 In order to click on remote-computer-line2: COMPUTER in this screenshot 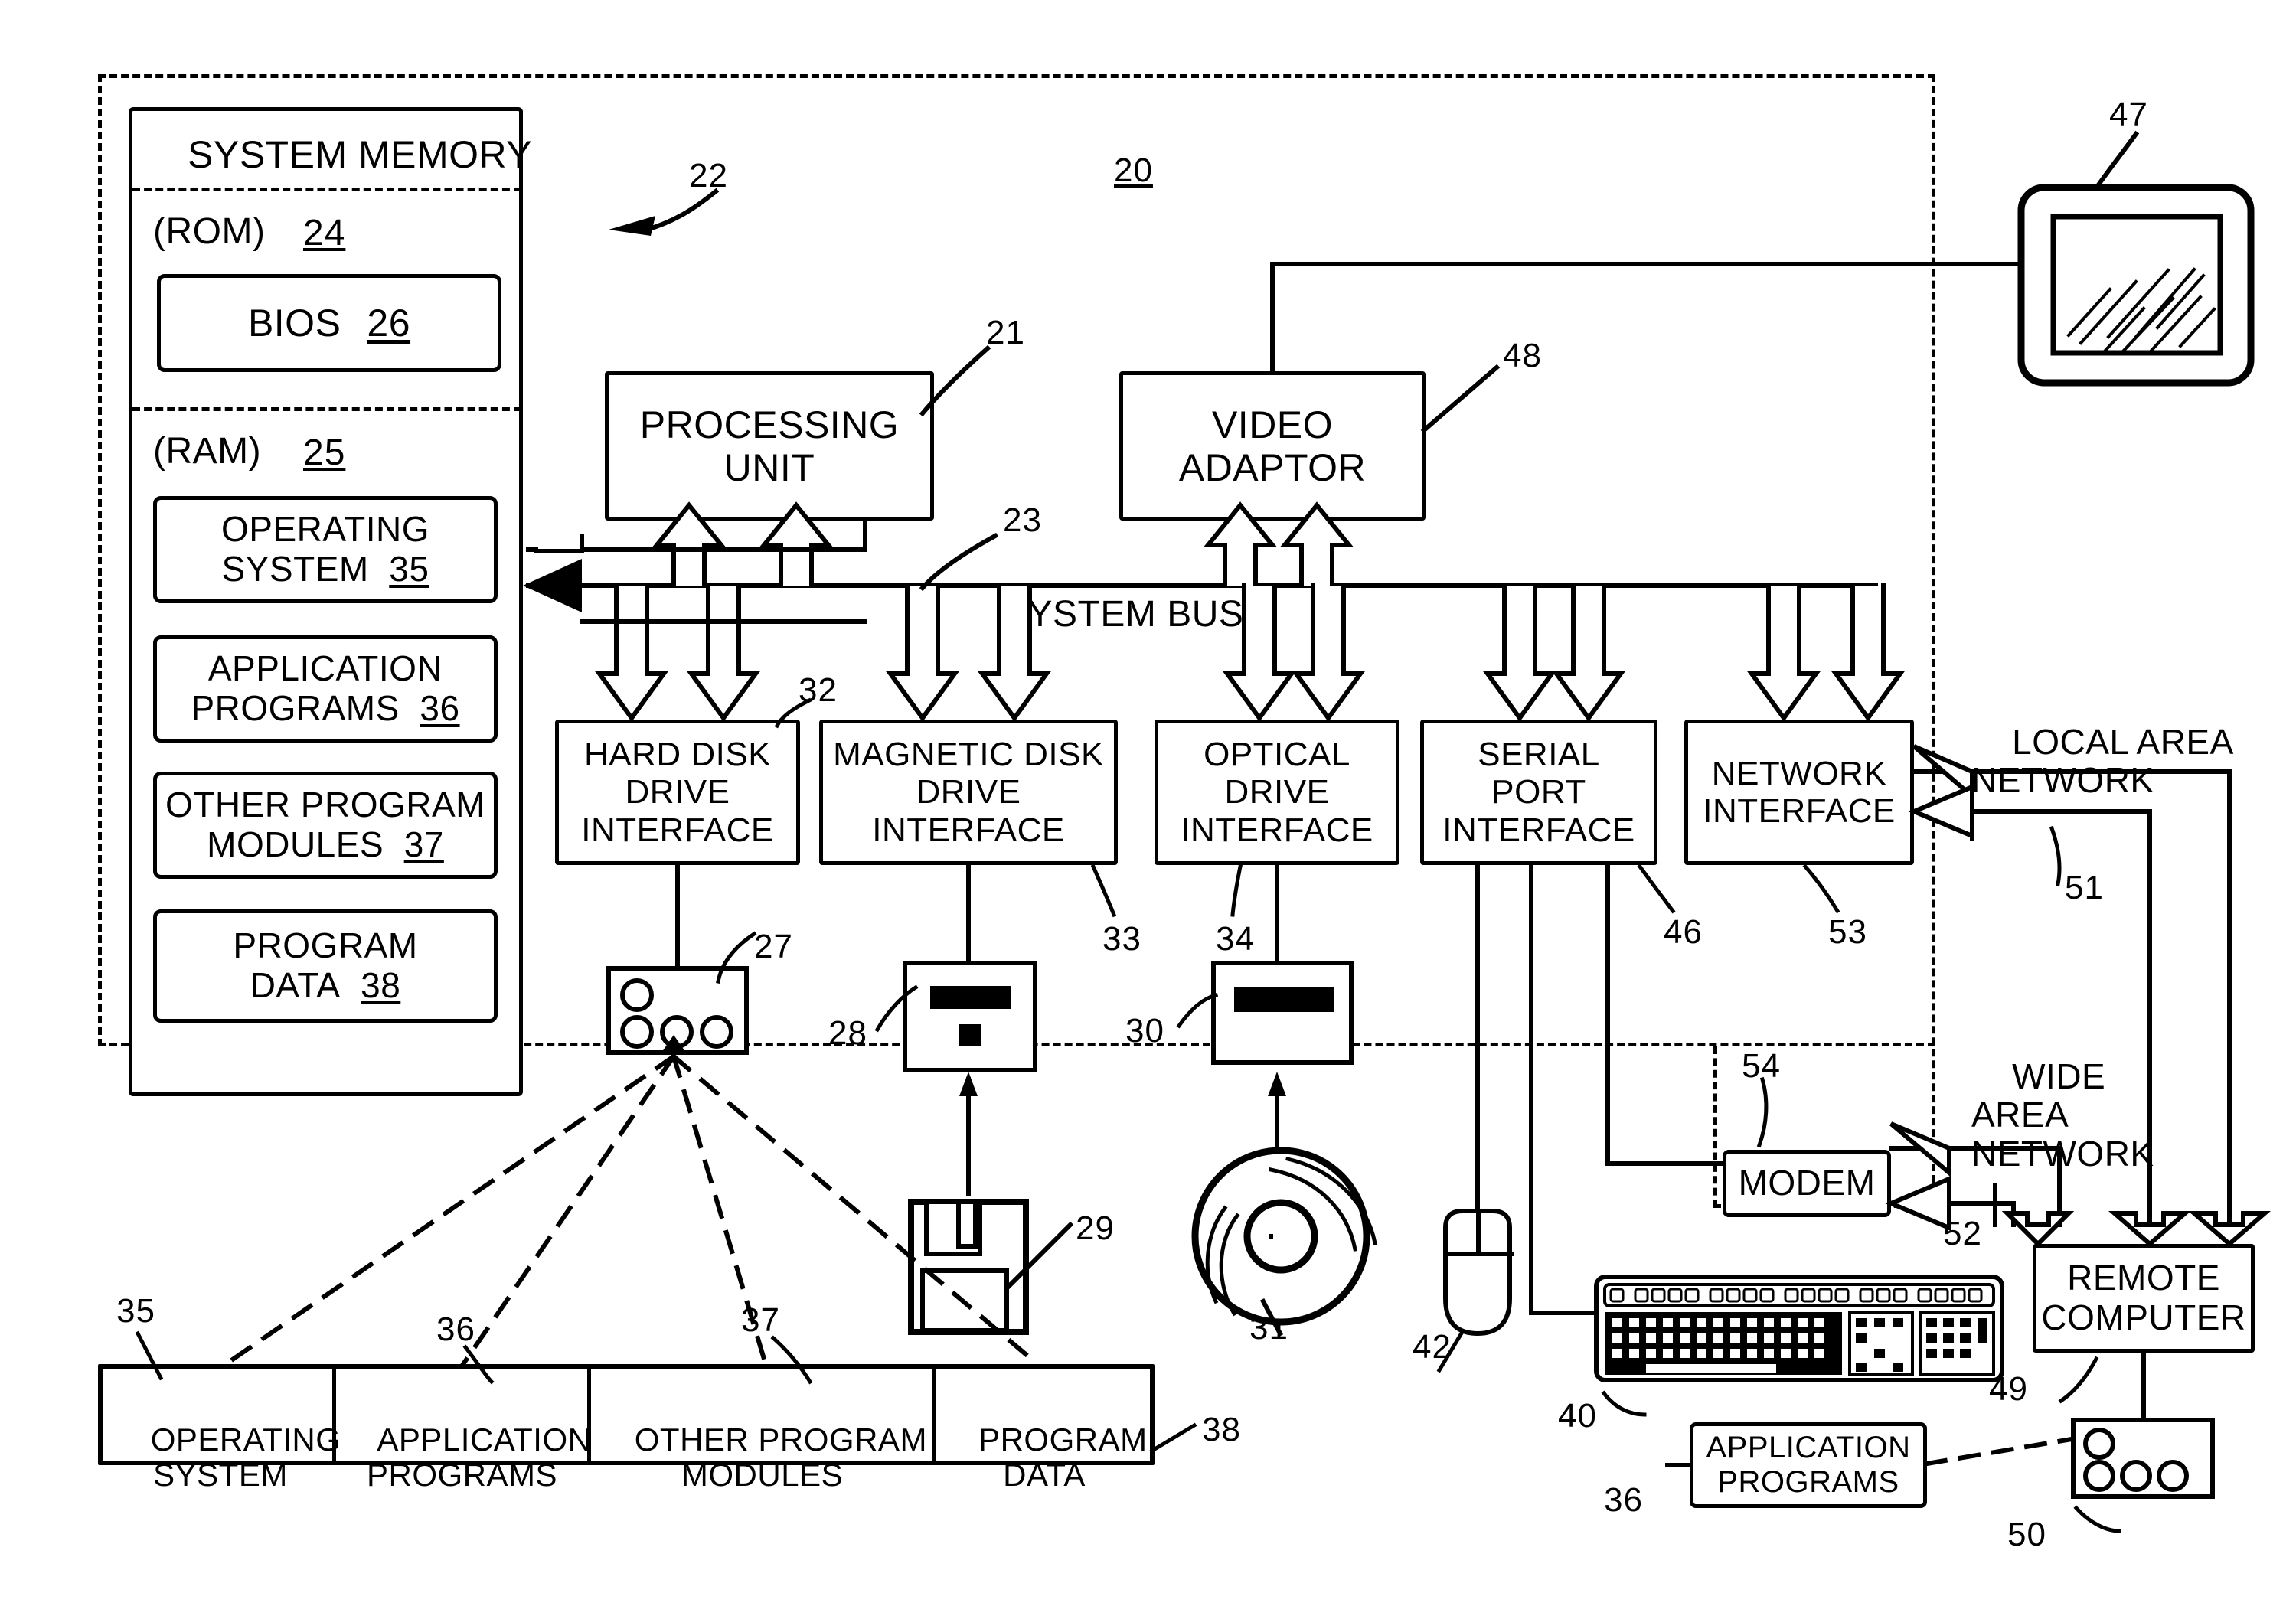, I will do `click(2143, 1317)`.